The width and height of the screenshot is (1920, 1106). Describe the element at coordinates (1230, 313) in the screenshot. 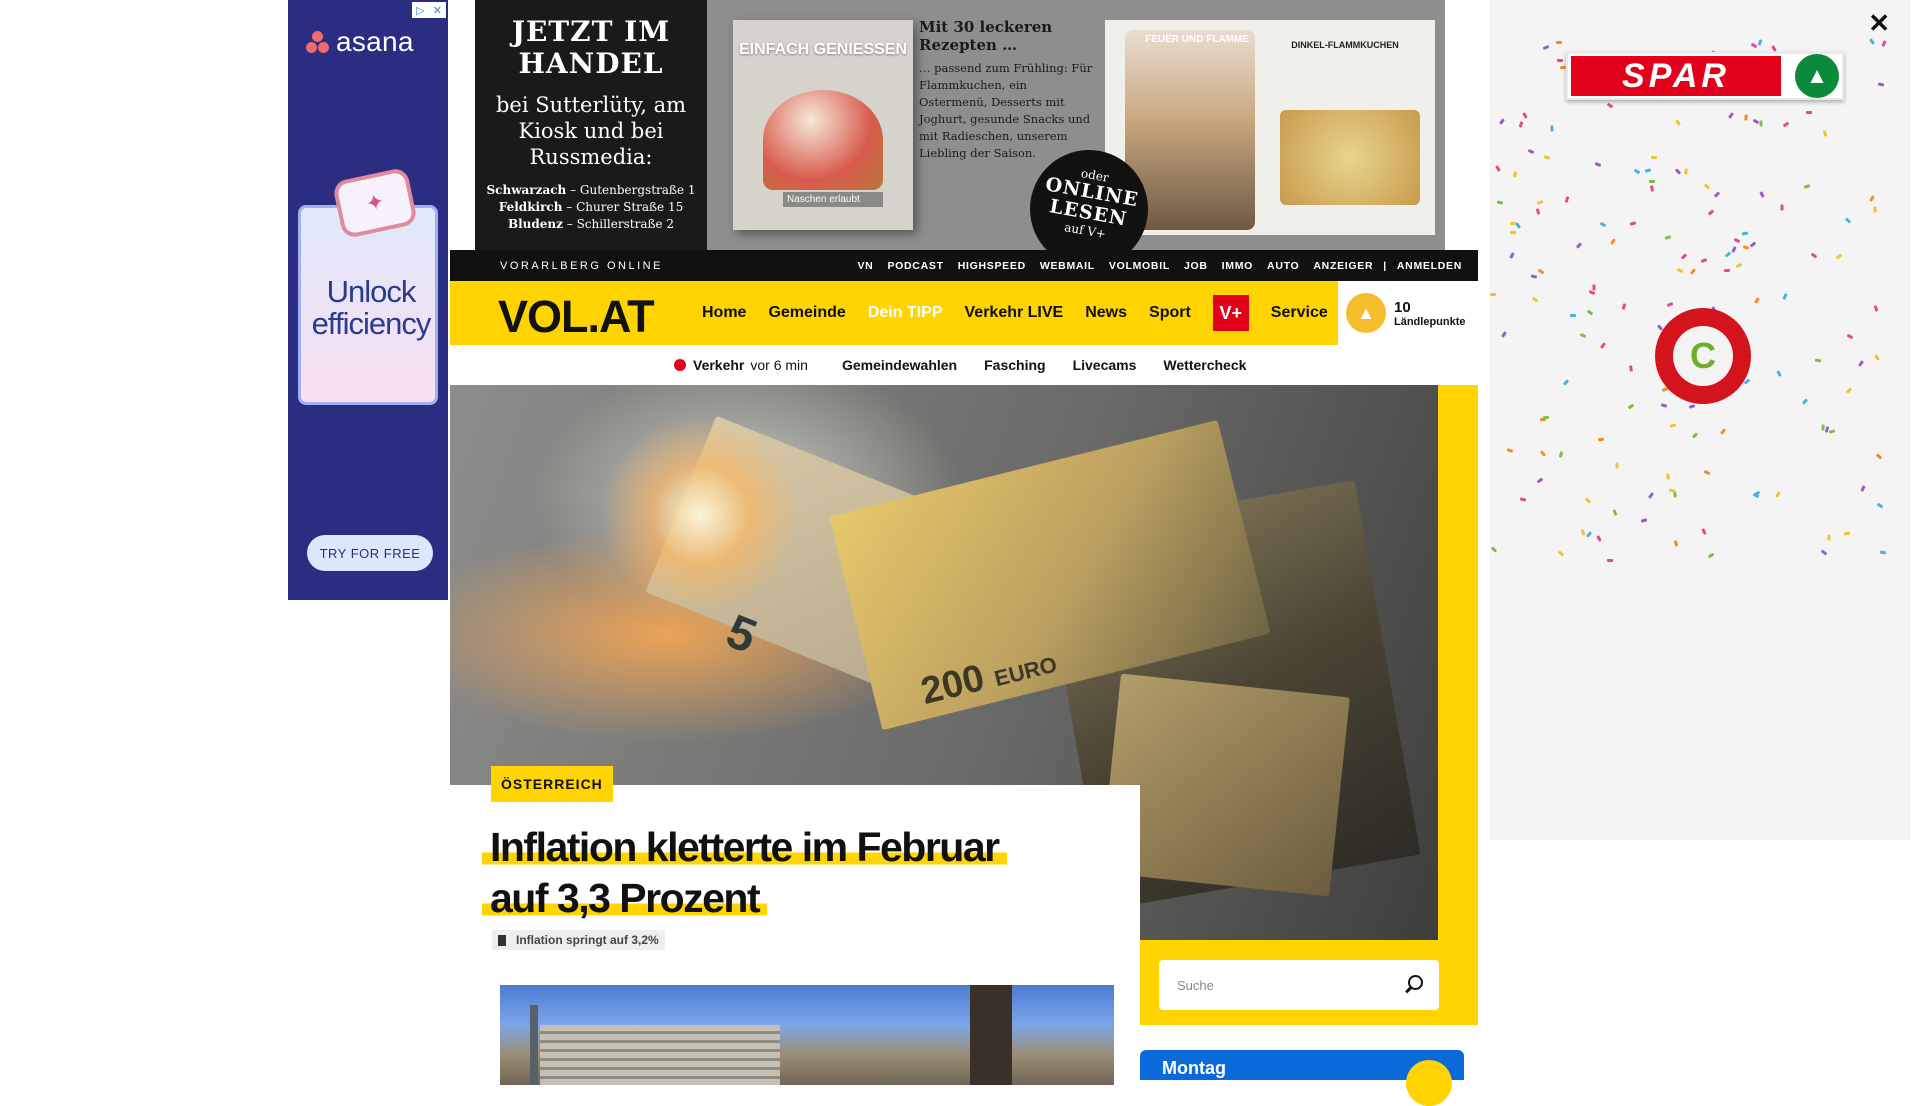

I see `vplus-button: V+` at that location.